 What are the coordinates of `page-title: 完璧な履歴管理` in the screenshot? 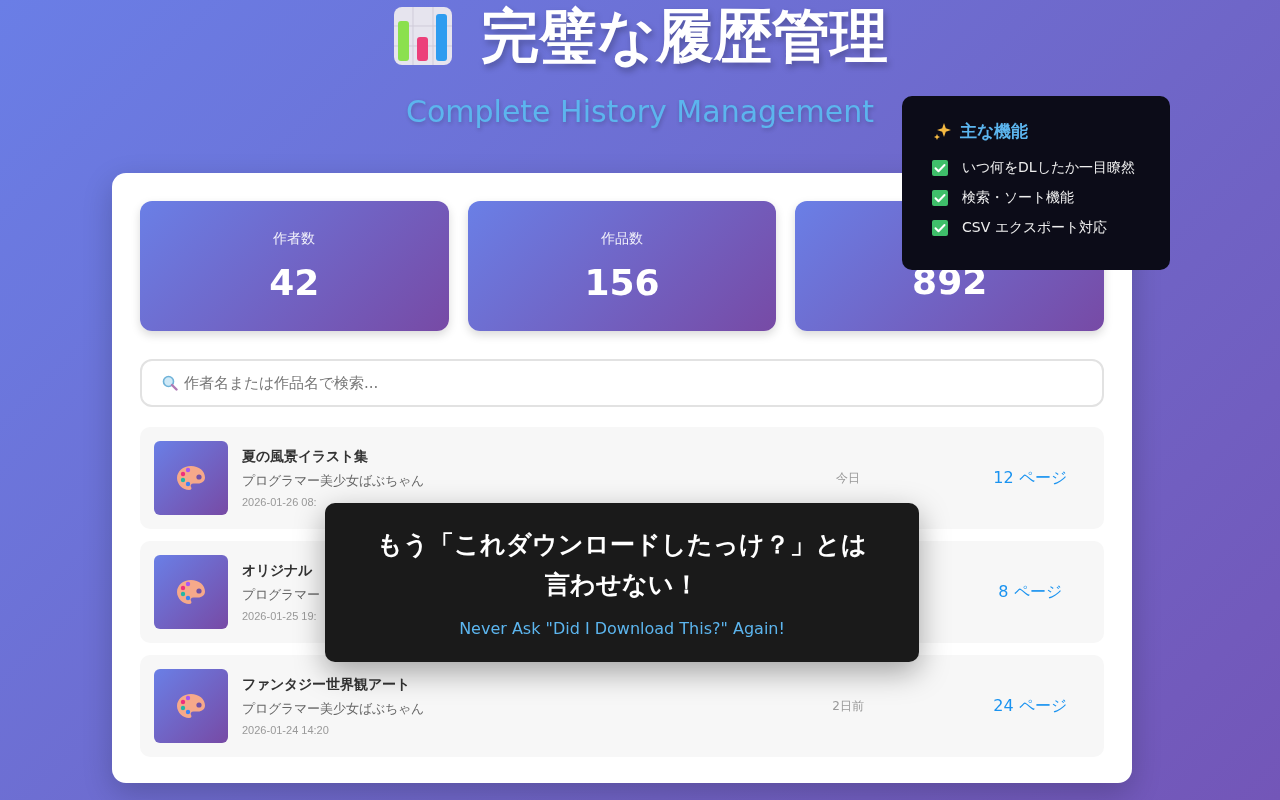 It's located at (684, 36).